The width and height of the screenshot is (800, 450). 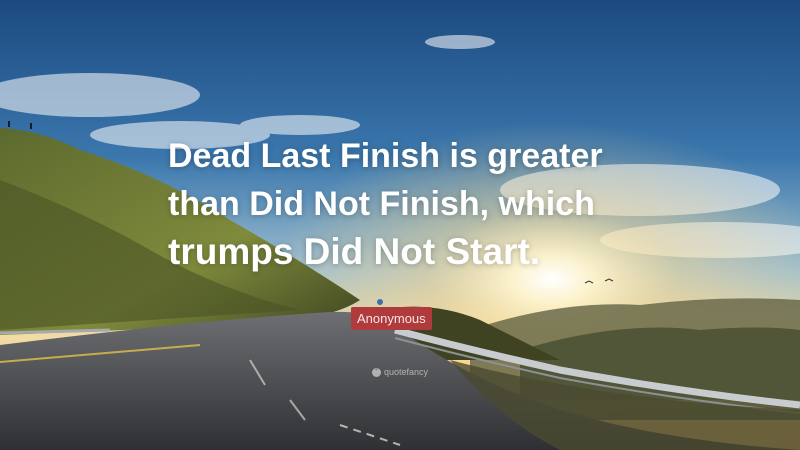 What do you see at coordinates (376, 372) in the screenshot?
I see `quote-mark-icon: “` at bounding box center [376, 372].